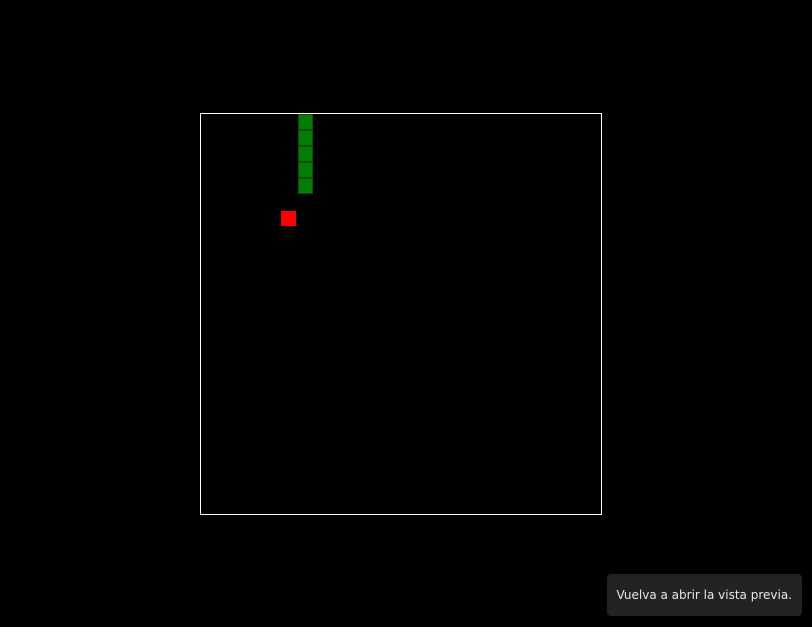 This screenshot has height=627, width=812. I want to click on snake-head, so click(305, 186).